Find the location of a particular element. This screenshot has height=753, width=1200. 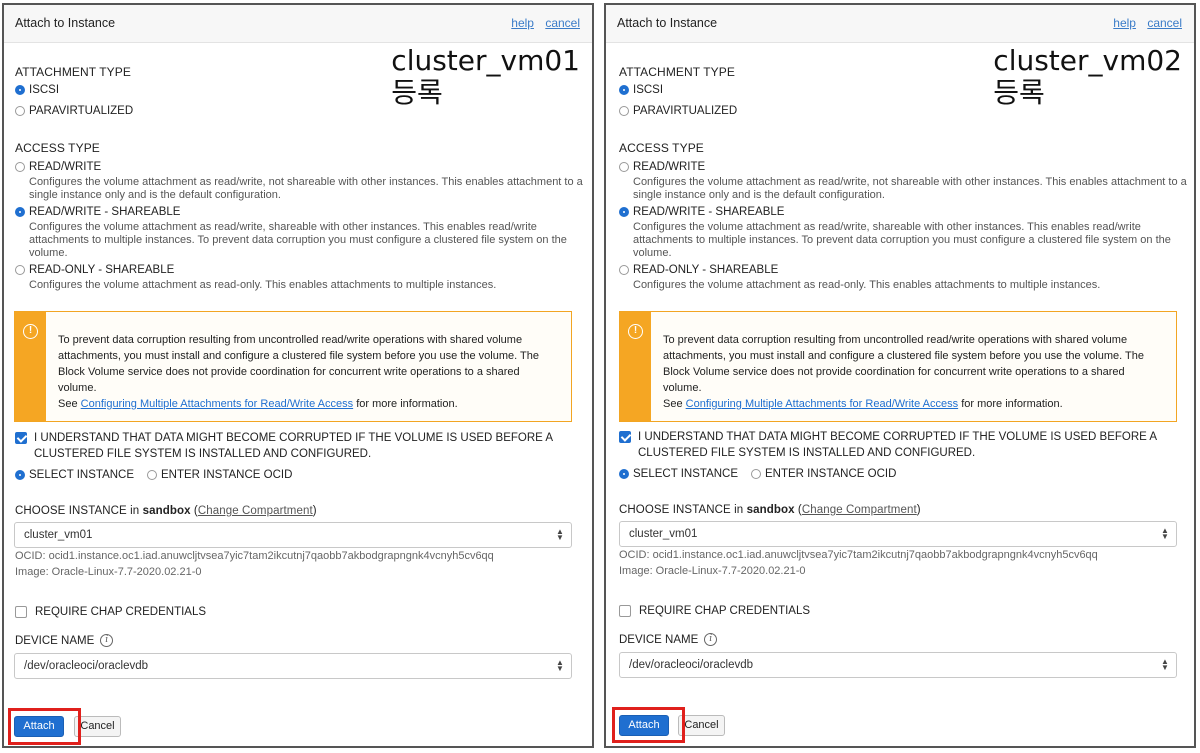

annotation-text: cluster_vm02 등록 is located at coordinates (1087, 77).